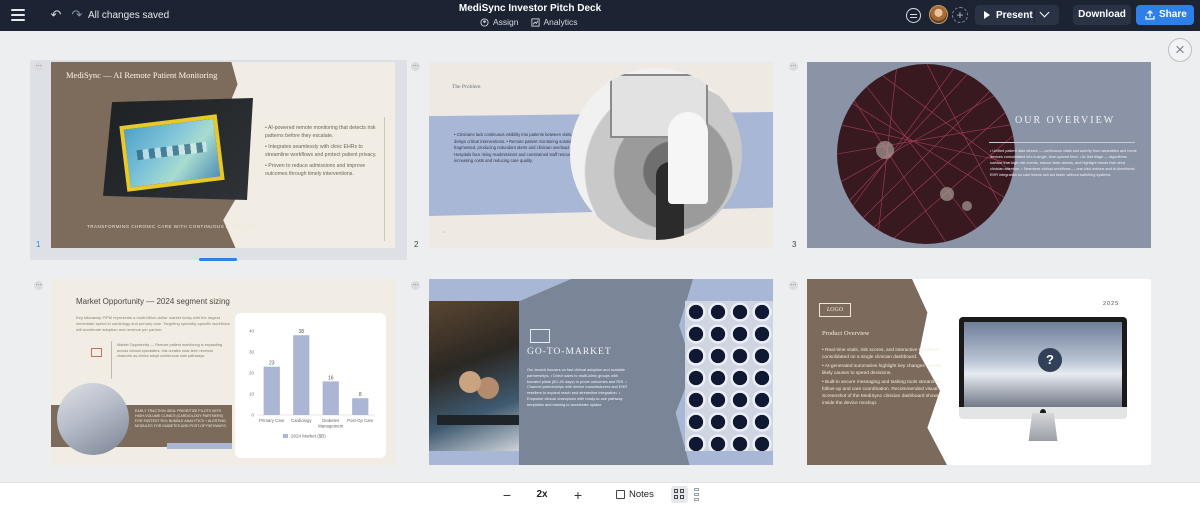  What do you see at coordinates (444, 231) in the screenshot?
I see `slide-footer-logo: ⌂` at bounding box center [444, 231].